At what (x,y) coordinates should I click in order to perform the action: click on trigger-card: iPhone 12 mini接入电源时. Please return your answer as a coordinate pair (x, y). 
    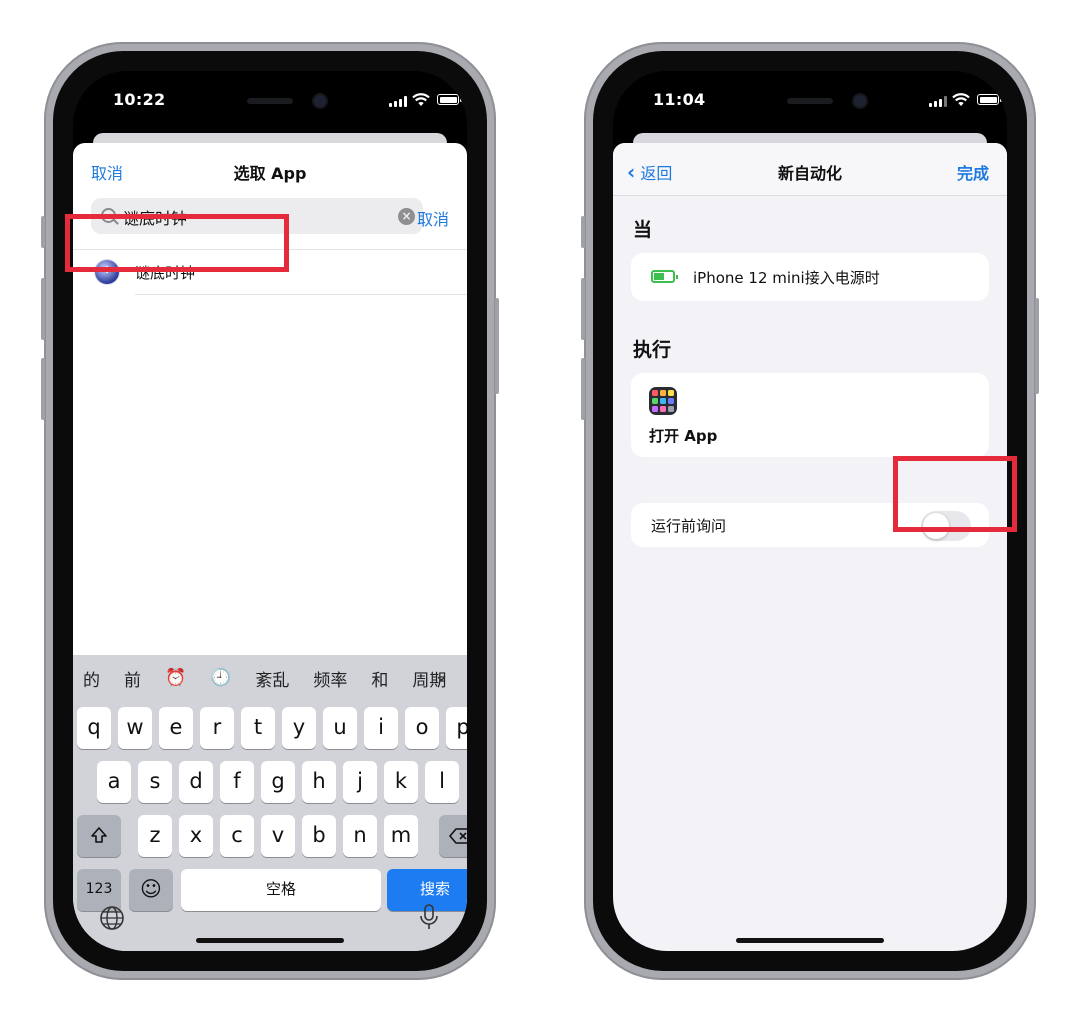
    Looking at the image, I should click on (810, 277).